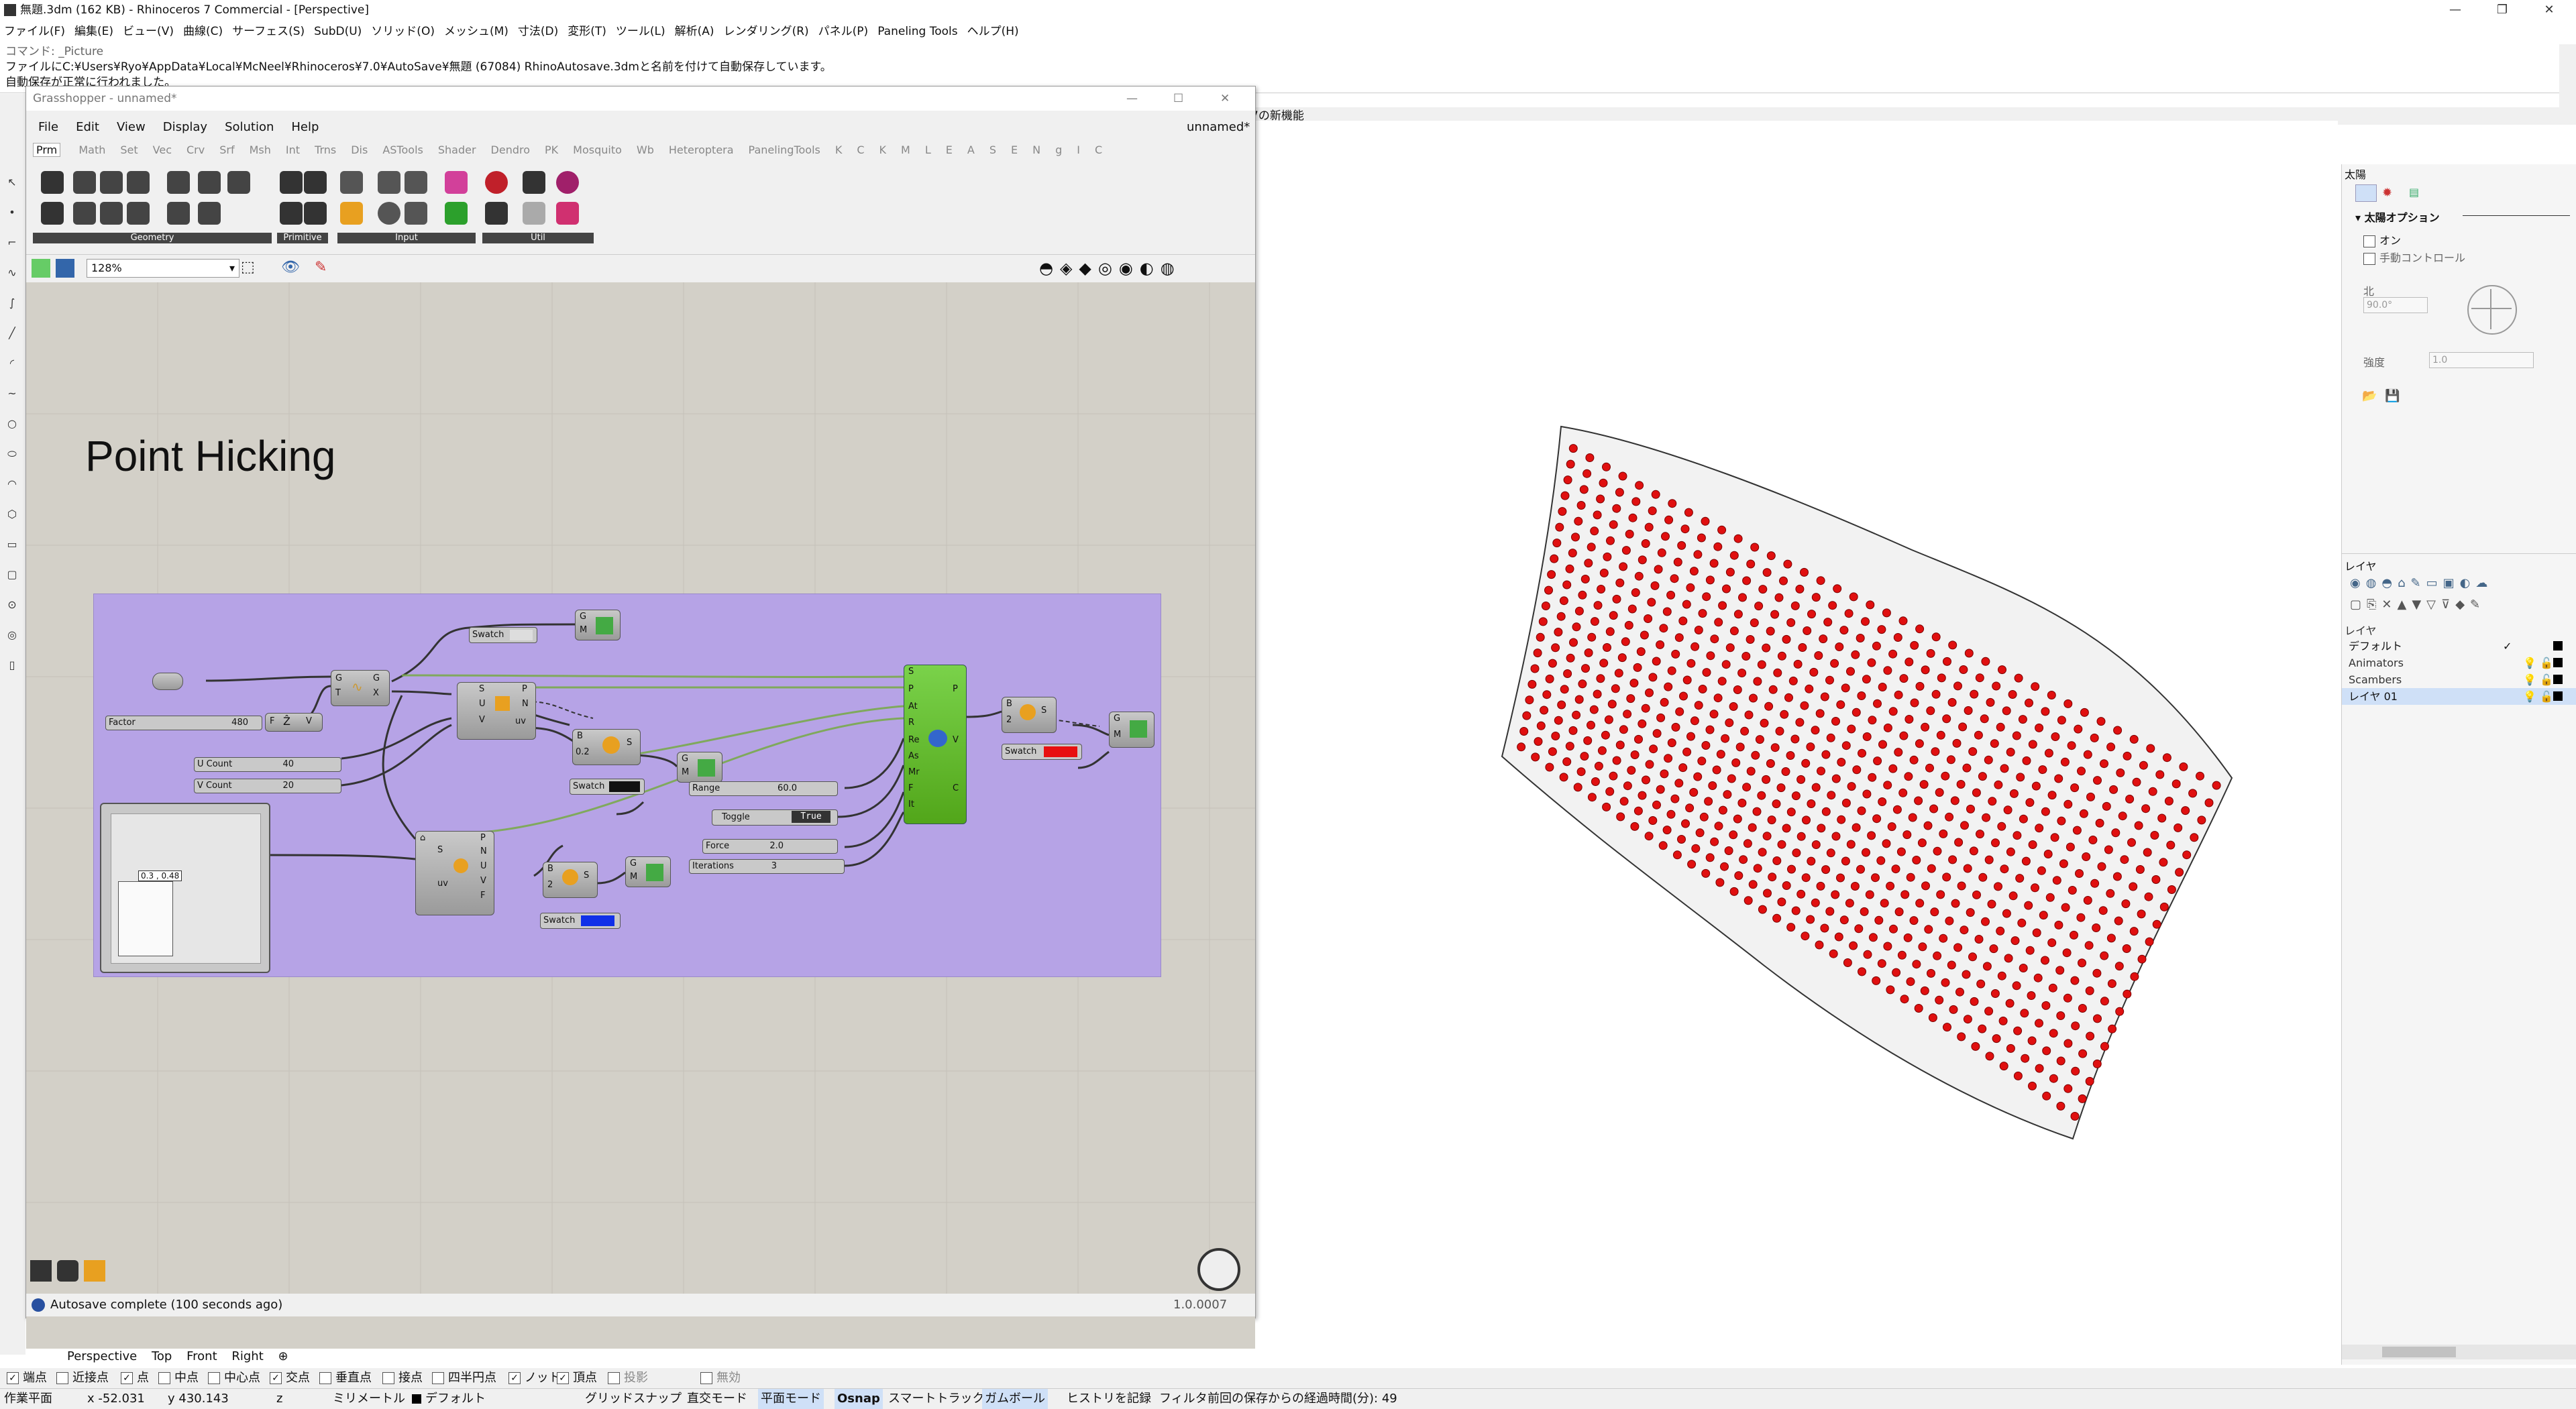 Image resolution: width=2576 pixels, height=1409 pixels. Describe the element at coordinates (238, 182) in the screenshot. I see `brep-param-icon` at that location.